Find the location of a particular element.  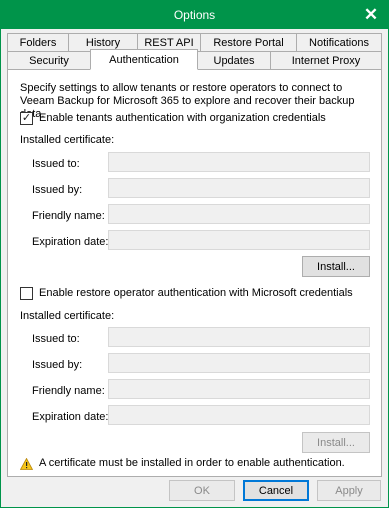

operators-cert-heading: Installed certificate: is located at coordinates (67, 316).